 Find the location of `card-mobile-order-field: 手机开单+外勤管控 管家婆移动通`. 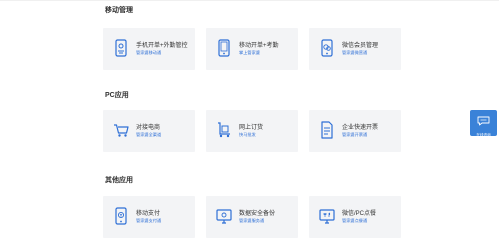

card-mobile-order-field: 手机开单+外勤管控 管家婆移动通 is located at coordinates (149, 49).